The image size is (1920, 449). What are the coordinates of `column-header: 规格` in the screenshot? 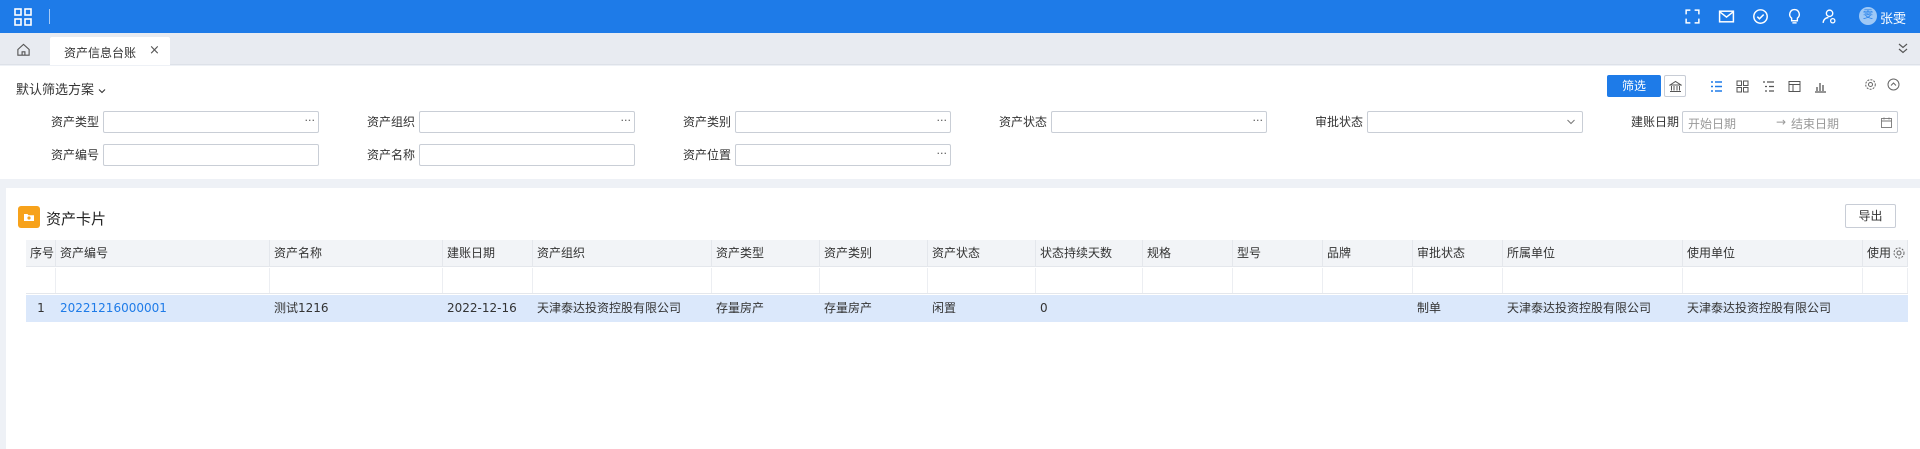 It's located at (1188, 253).